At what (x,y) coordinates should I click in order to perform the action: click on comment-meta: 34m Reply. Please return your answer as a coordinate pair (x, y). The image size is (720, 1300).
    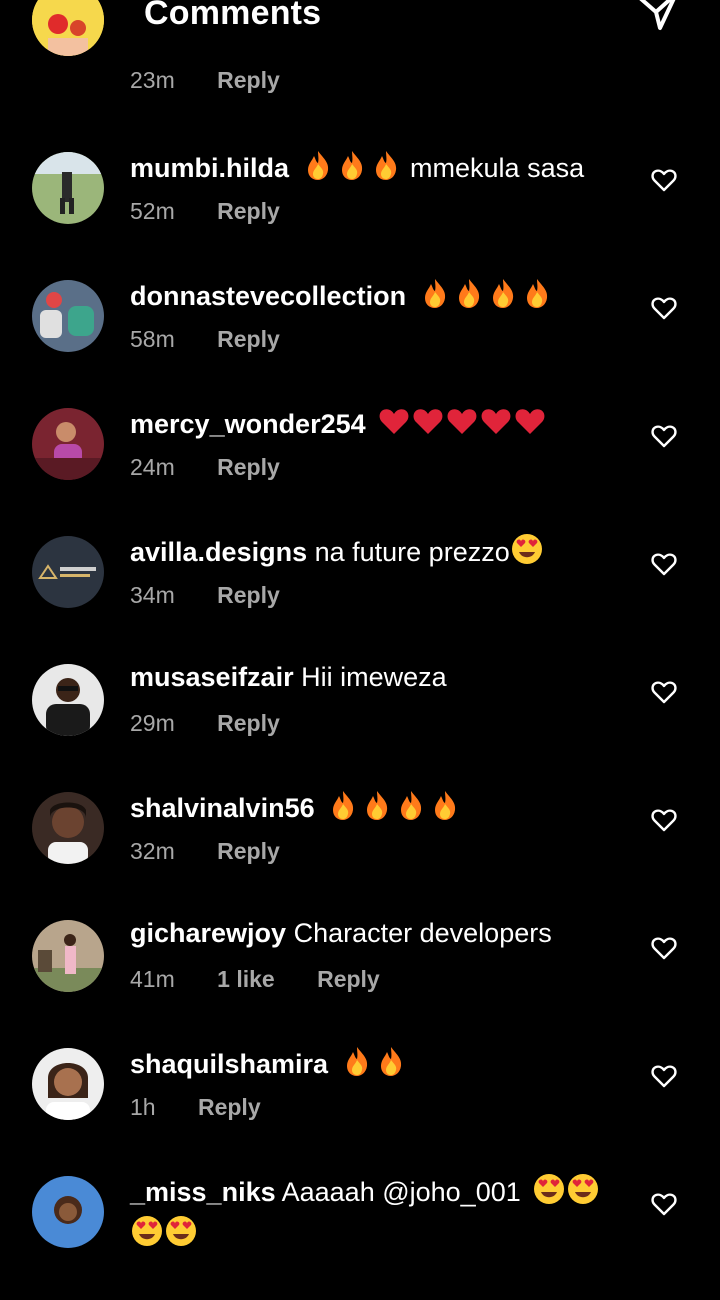
    Looking at the image, I should click on (223, 595).